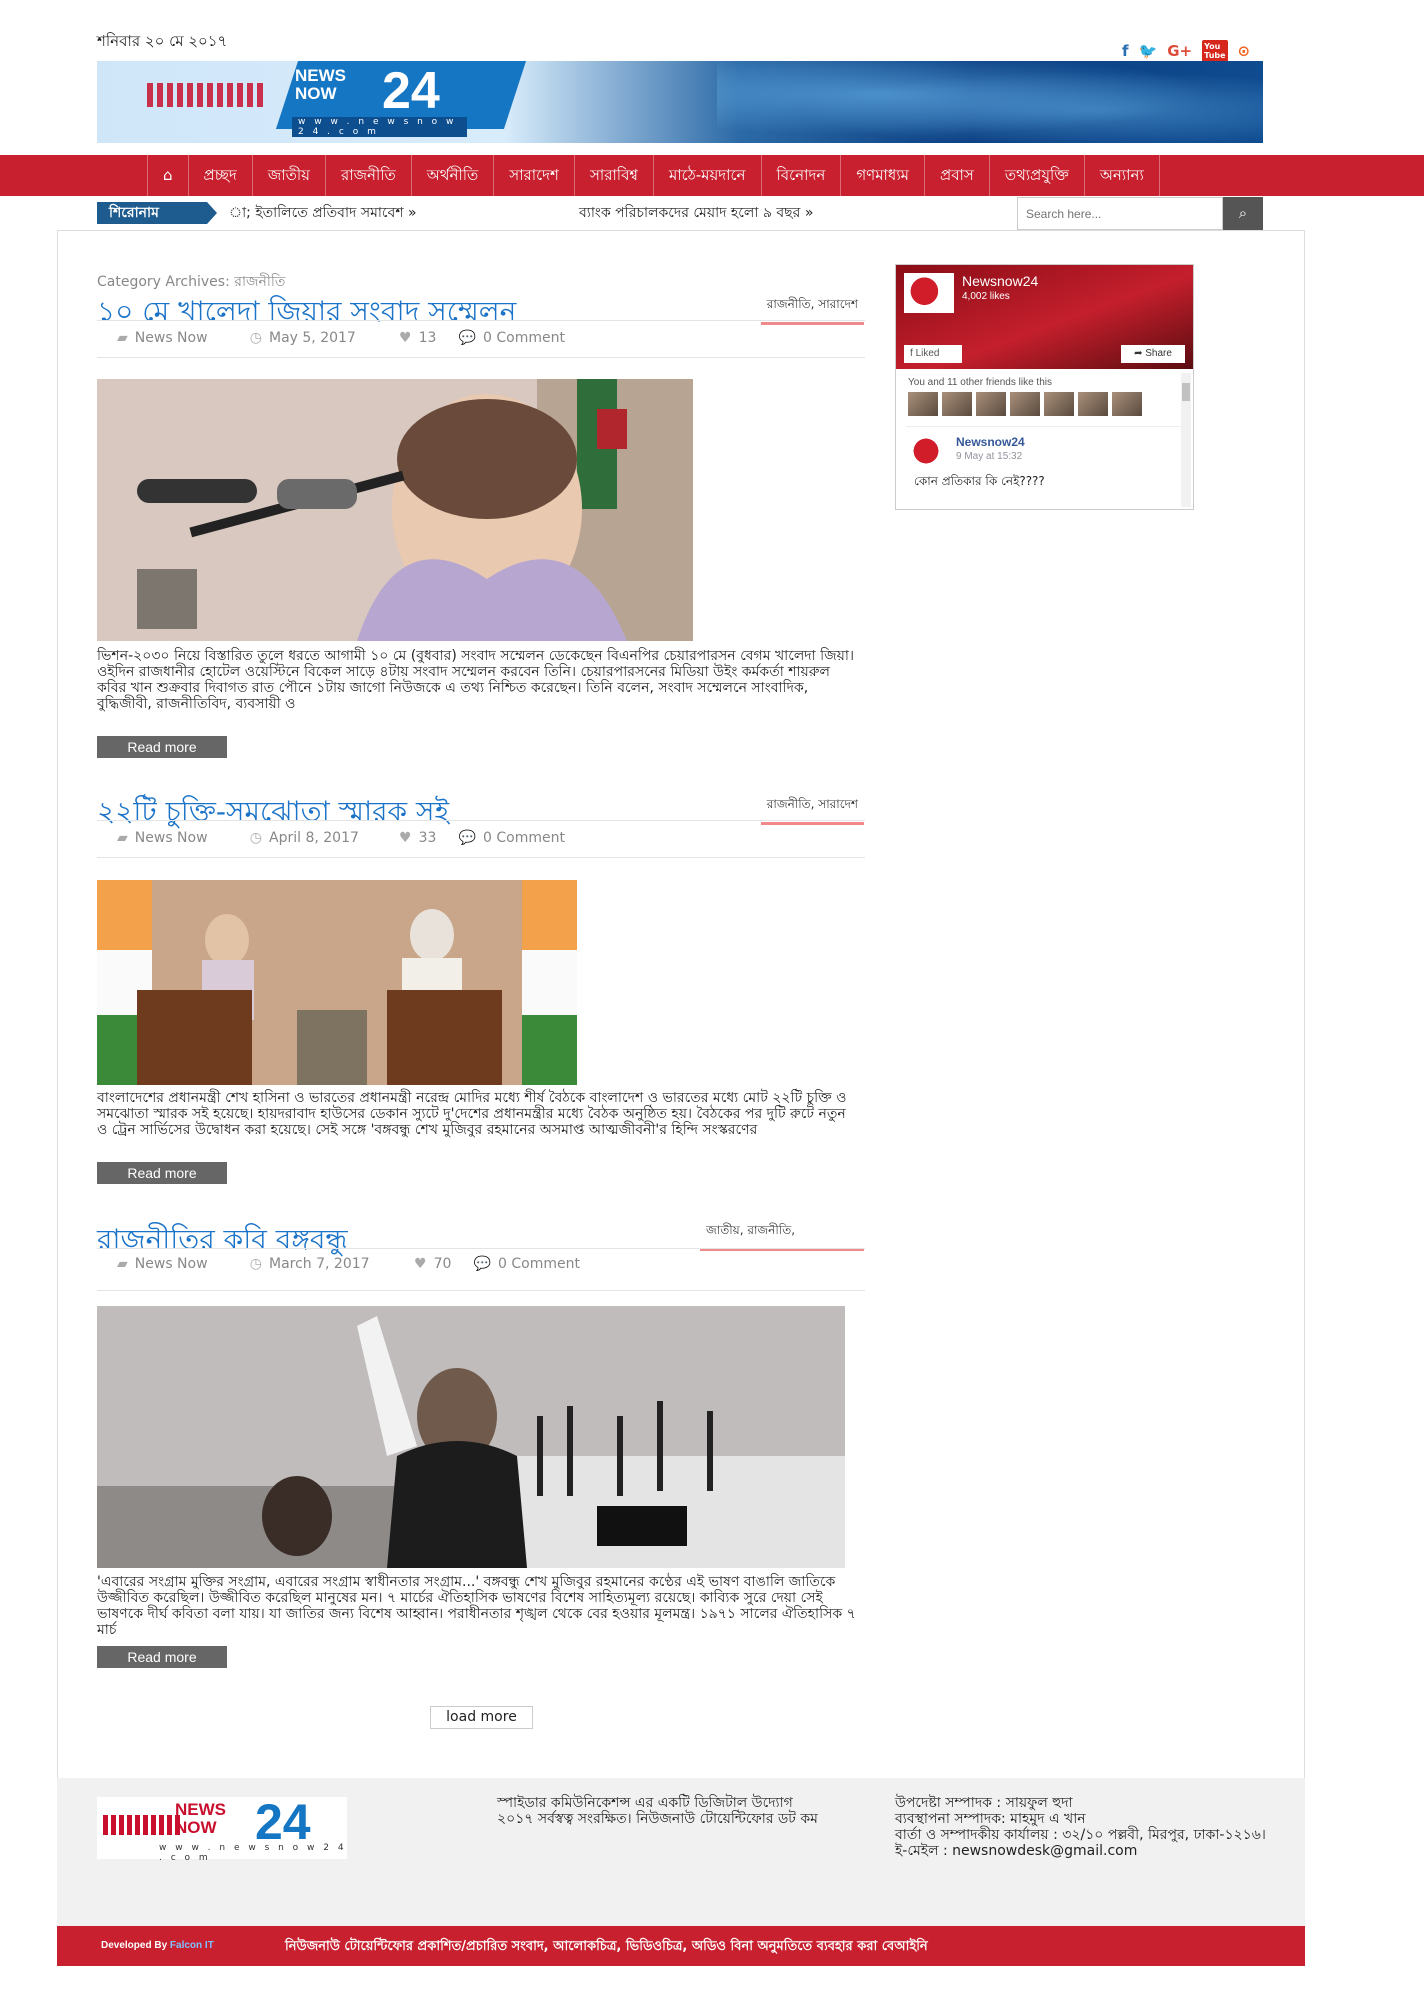  What do you see at coordinates (1179, 51) in the screenshot?
I see `google-plus-icon: G+` at bounding box center [1179, 51].